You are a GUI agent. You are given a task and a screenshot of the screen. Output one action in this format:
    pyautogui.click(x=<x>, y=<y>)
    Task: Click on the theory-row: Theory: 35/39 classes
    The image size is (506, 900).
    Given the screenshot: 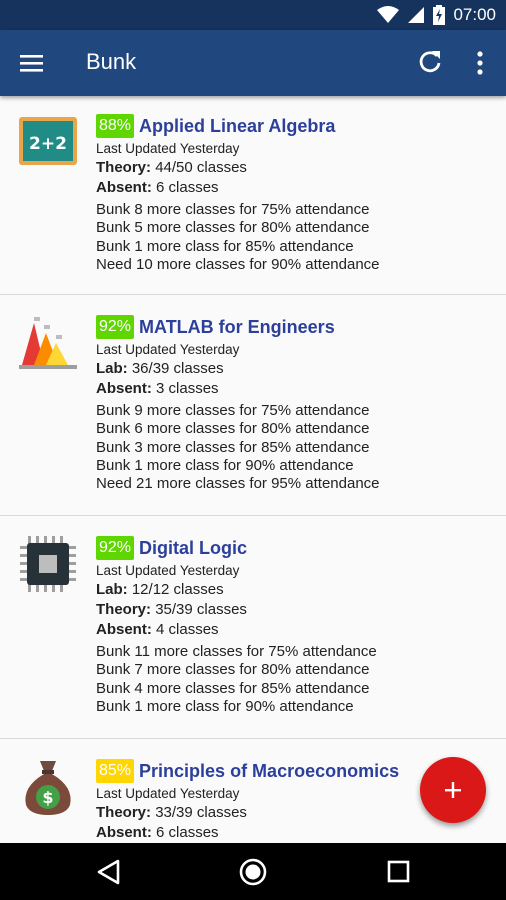 What is the action you would take?
    pyautogui.click(x=296, y=610)
    